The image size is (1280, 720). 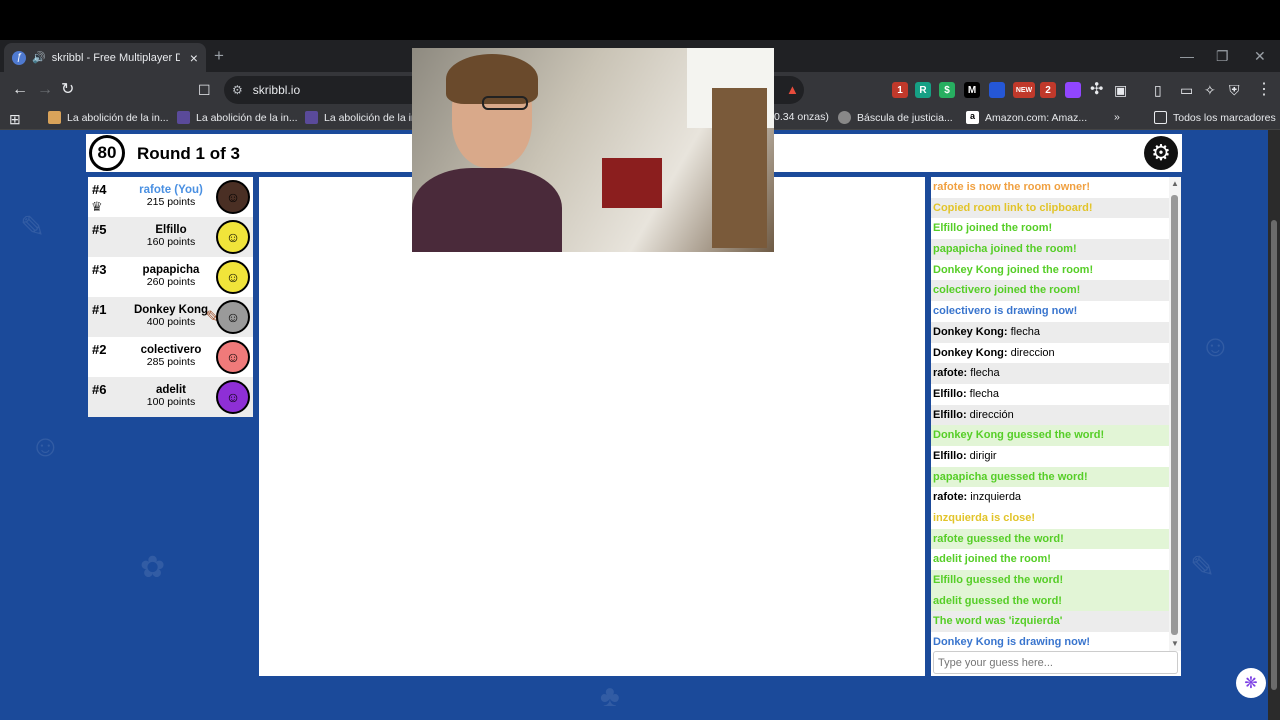 I want to click on chat-scrollbar: ▲ ▼, so click(x=1175, y=414).